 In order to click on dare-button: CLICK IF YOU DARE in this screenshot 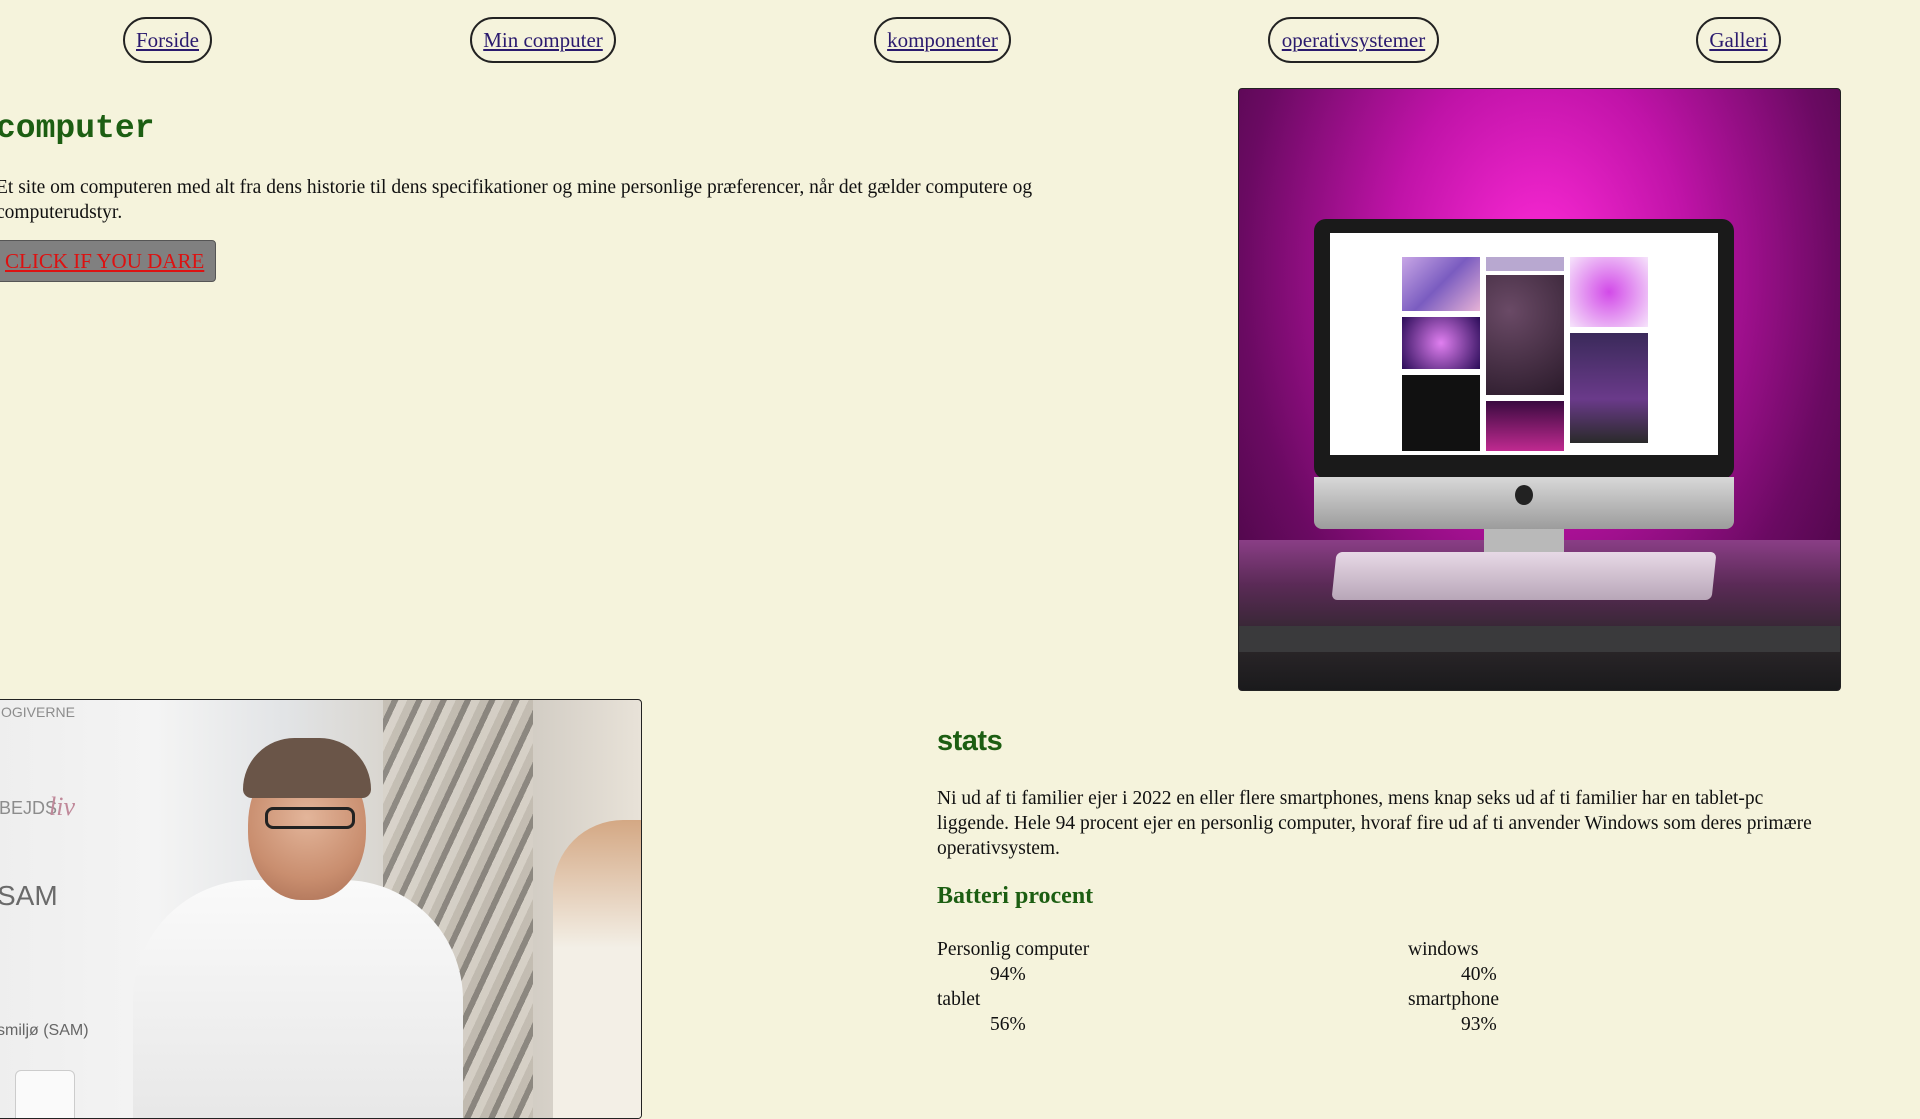, I will do `click(108, 261)`.